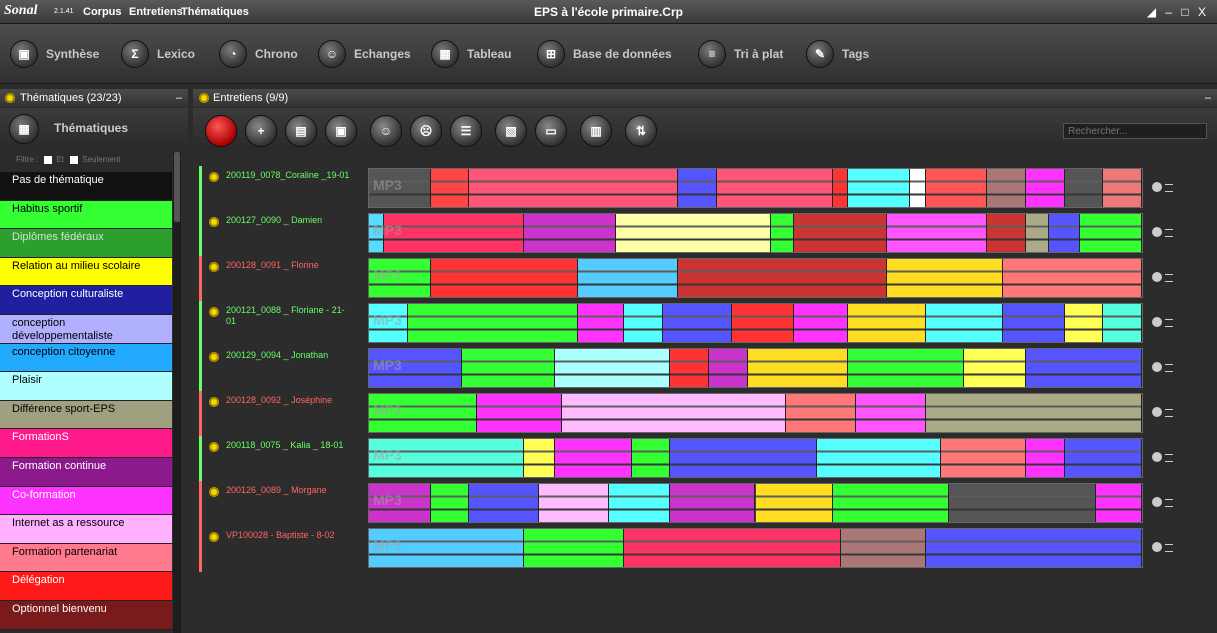  Describe the element at coordinates (426, 131) in the screenshot. I see `remove-speaker-button: ☹` at that location.